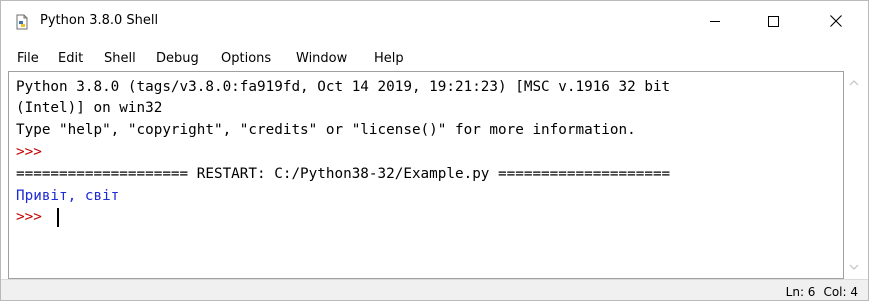 This screenshot has height=301, width=869. I want to click on scroll-up-button, so click(854, 83).